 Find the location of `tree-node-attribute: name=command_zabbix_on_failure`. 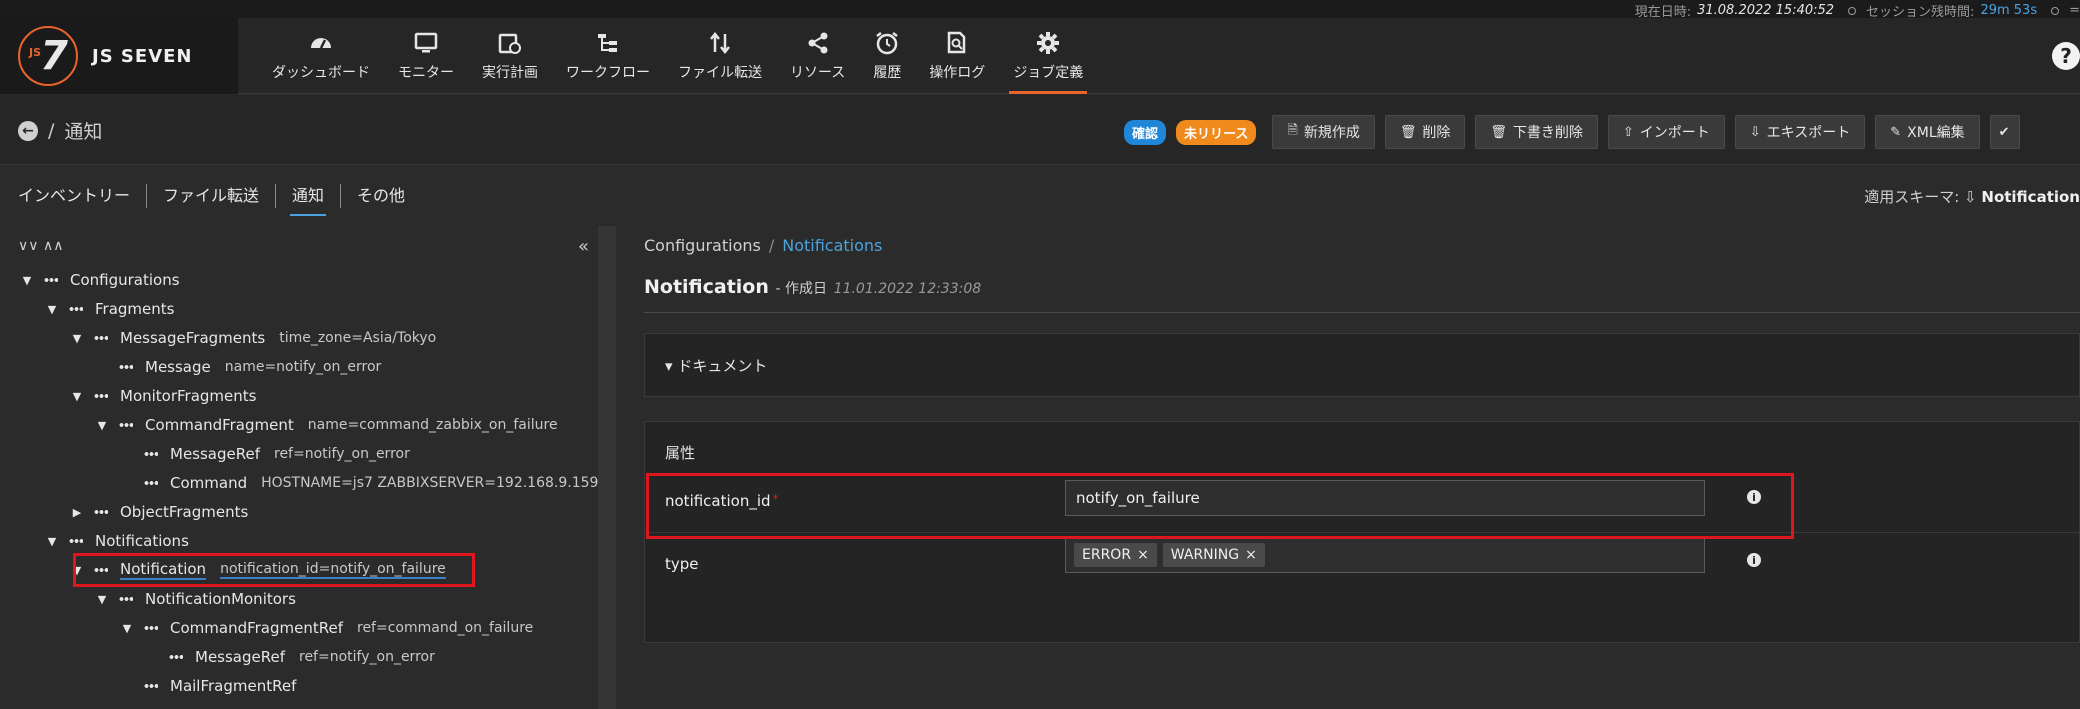

tree-node-attribute: name=command_zabbix_on_failure is located at coordinates (432, 425).